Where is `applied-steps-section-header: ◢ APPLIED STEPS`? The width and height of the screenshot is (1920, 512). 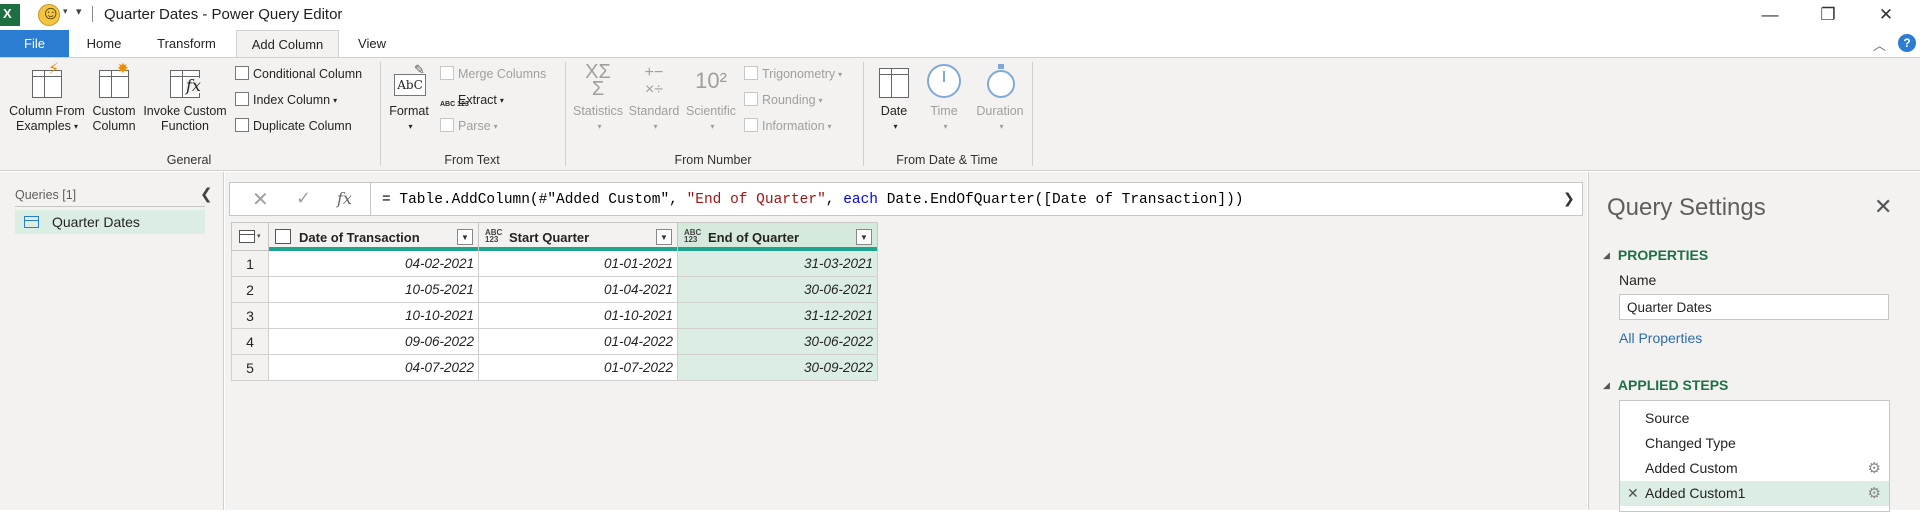
applied-steps-section-header: ◢ APPLIED STEPS is located at coordinates (1665, 385).